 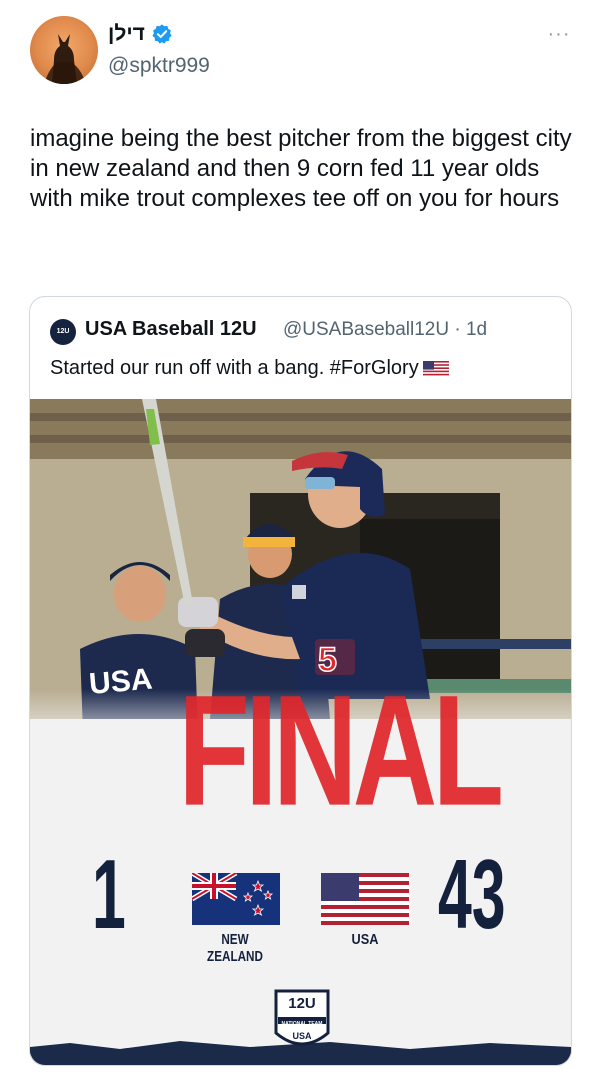 I want to click on score-usa: 43, so click(x=472, y=894).